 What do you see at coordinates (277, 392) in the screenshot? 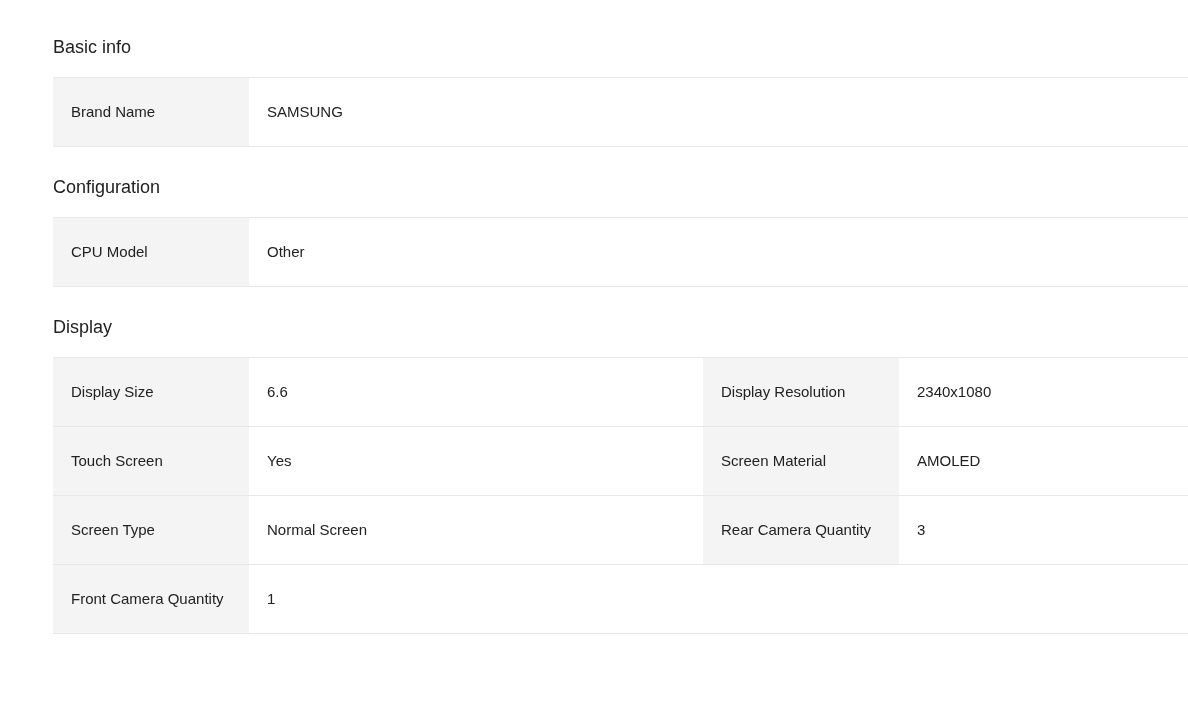
I see `spec-value: 6.6` at bounding box center [277, 392].